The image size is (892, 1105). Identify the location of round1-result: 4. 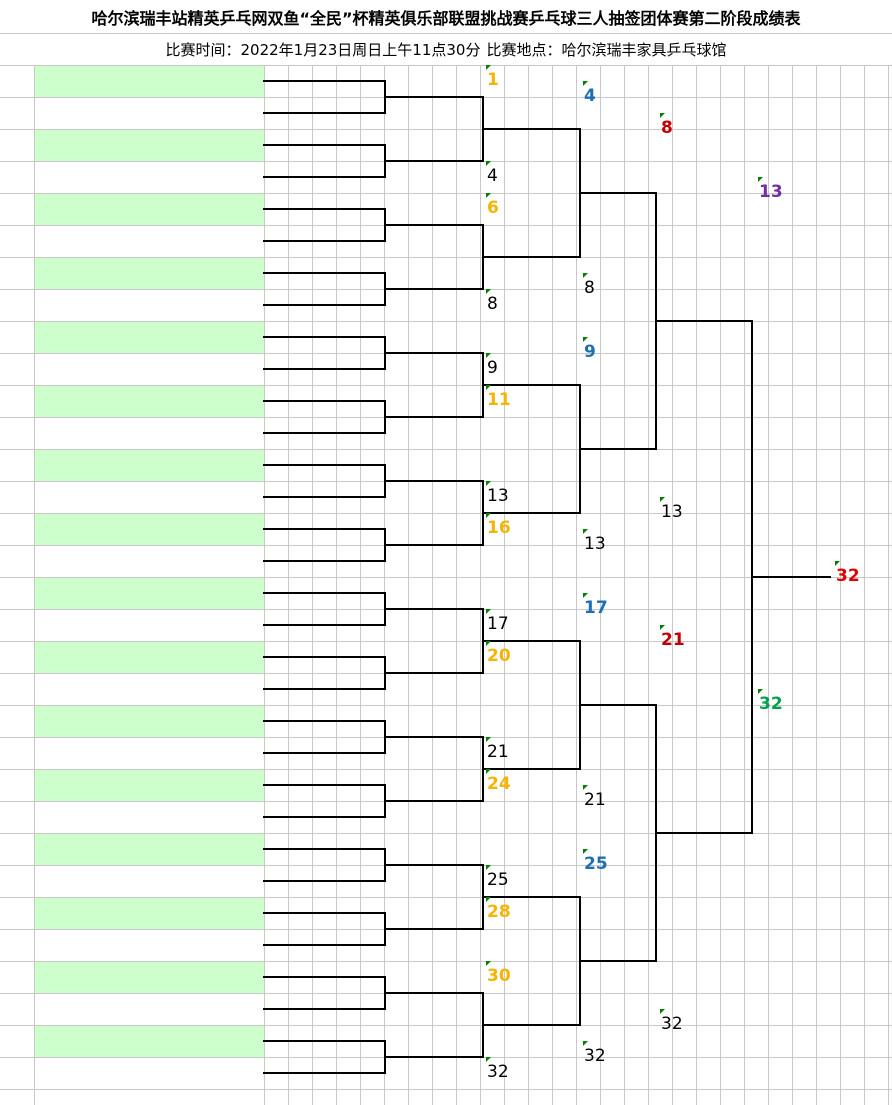
(492, 176).